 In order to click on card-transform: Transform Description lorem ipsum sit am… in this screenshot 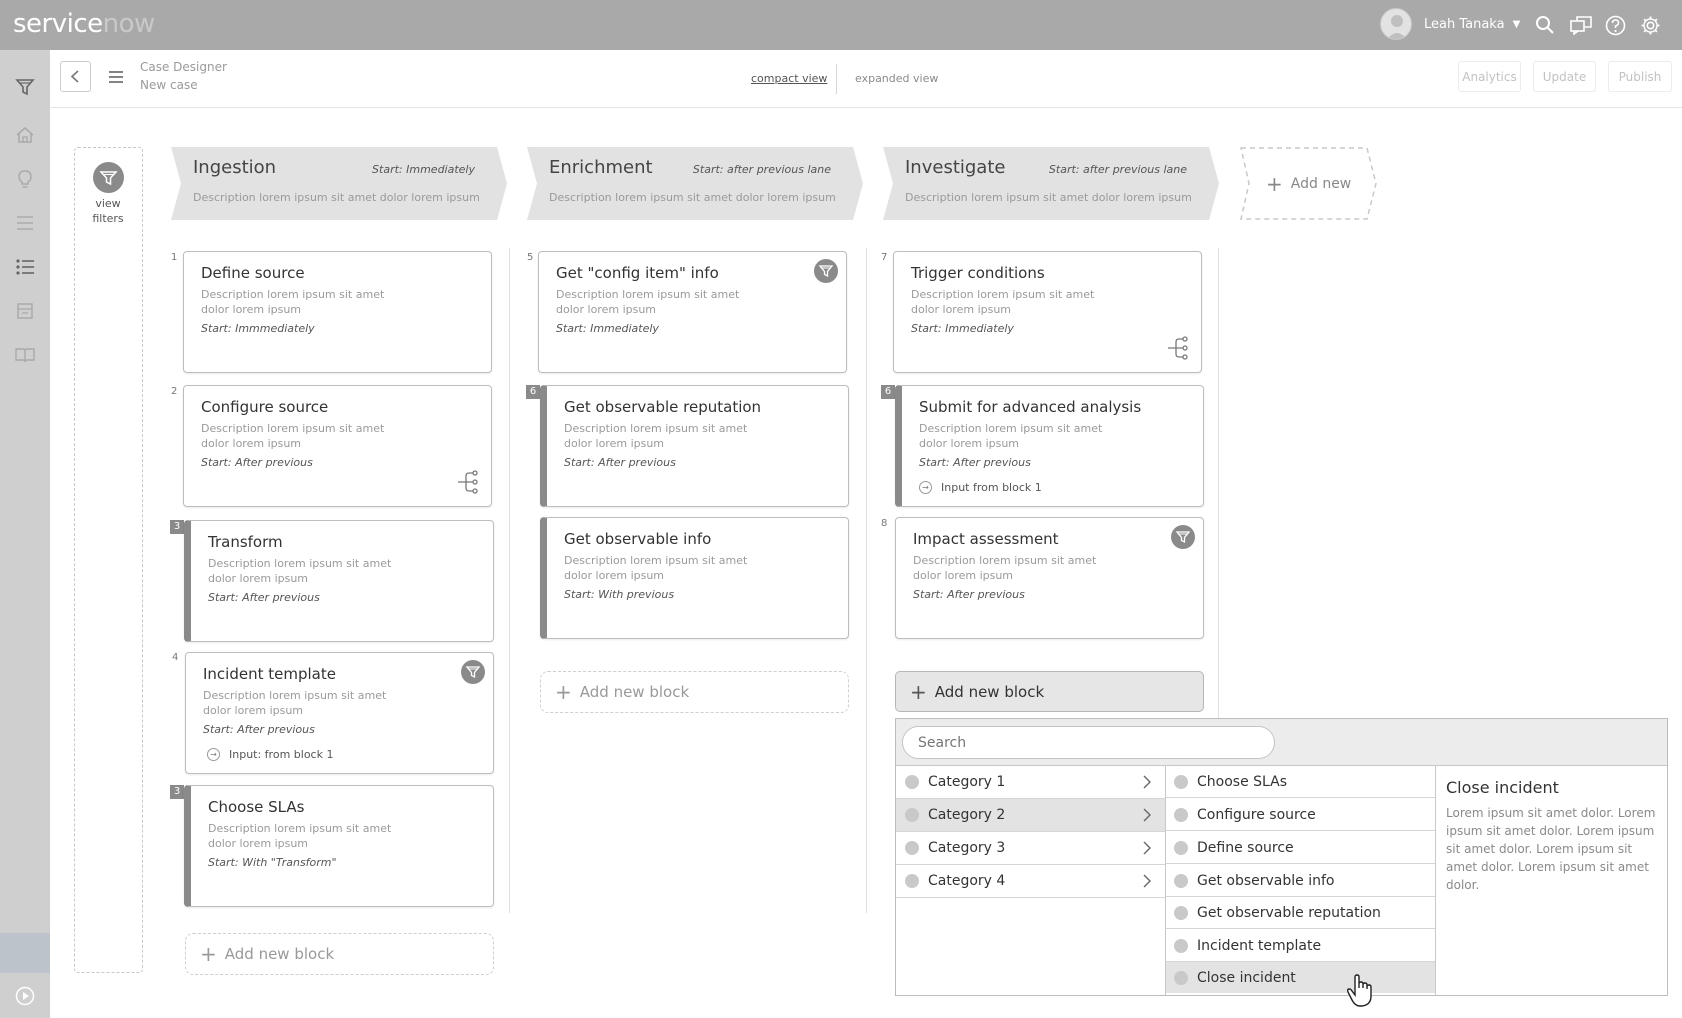, I will do `click(339, 581)`.